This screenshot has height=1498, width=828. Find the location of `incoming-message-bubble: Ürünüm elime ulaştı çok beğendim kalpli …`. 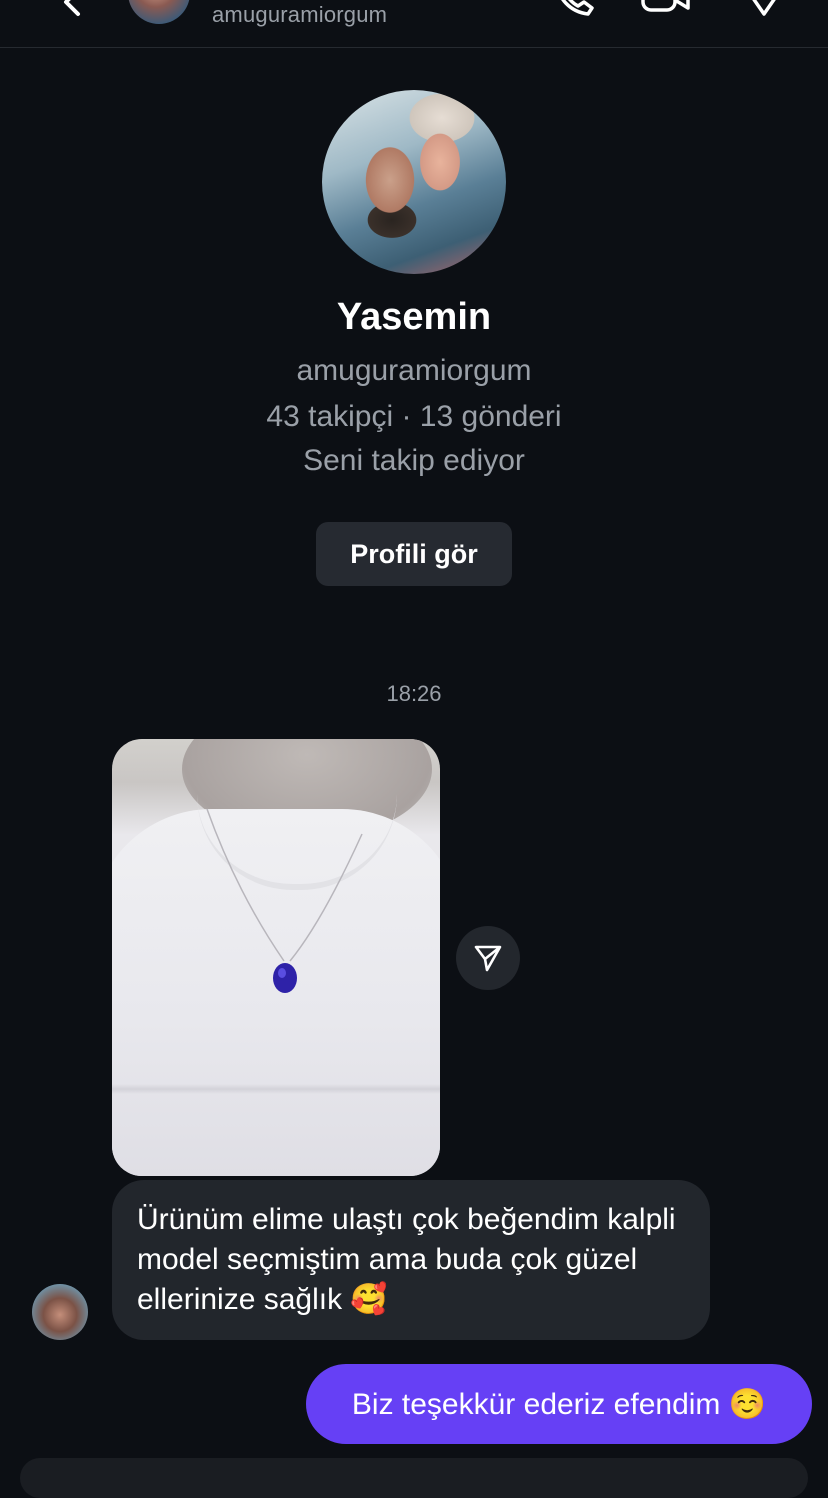

incoming-message-bubble: Ürünüm elime ulaştı çok beğendim kalpli … is located at coordinates (411, 1260).